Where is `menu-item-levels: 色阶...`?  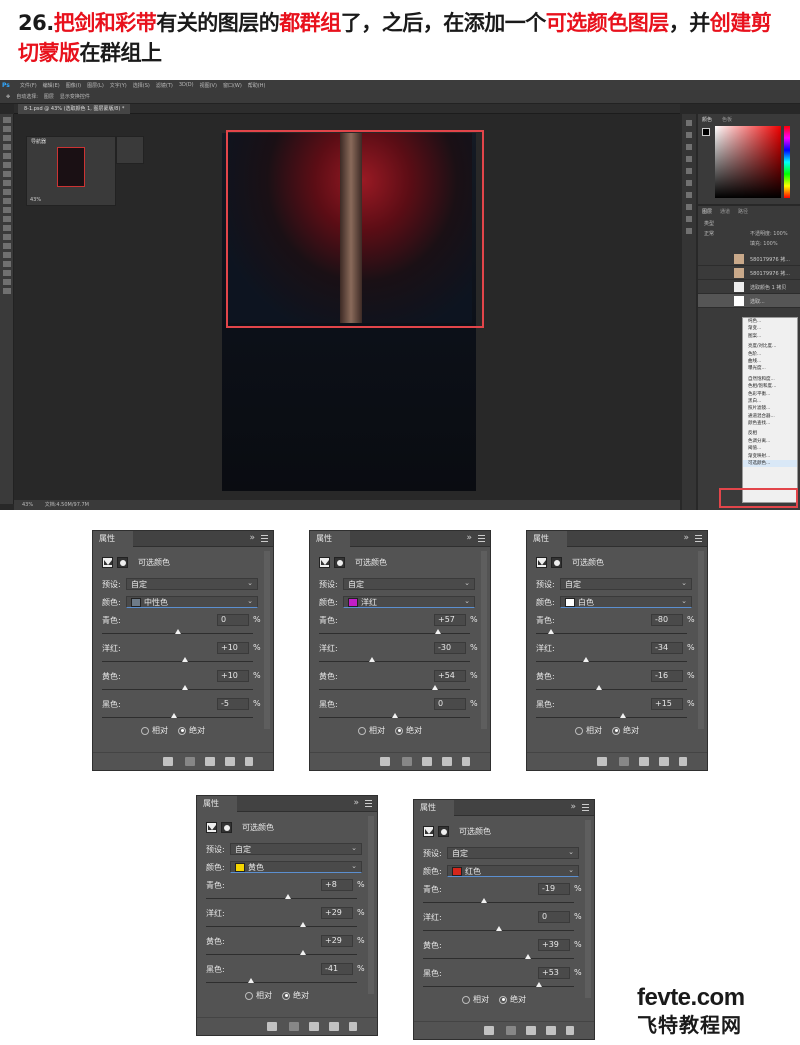
menu-item-levels: 色阶... is located at coordinates (770, 354).